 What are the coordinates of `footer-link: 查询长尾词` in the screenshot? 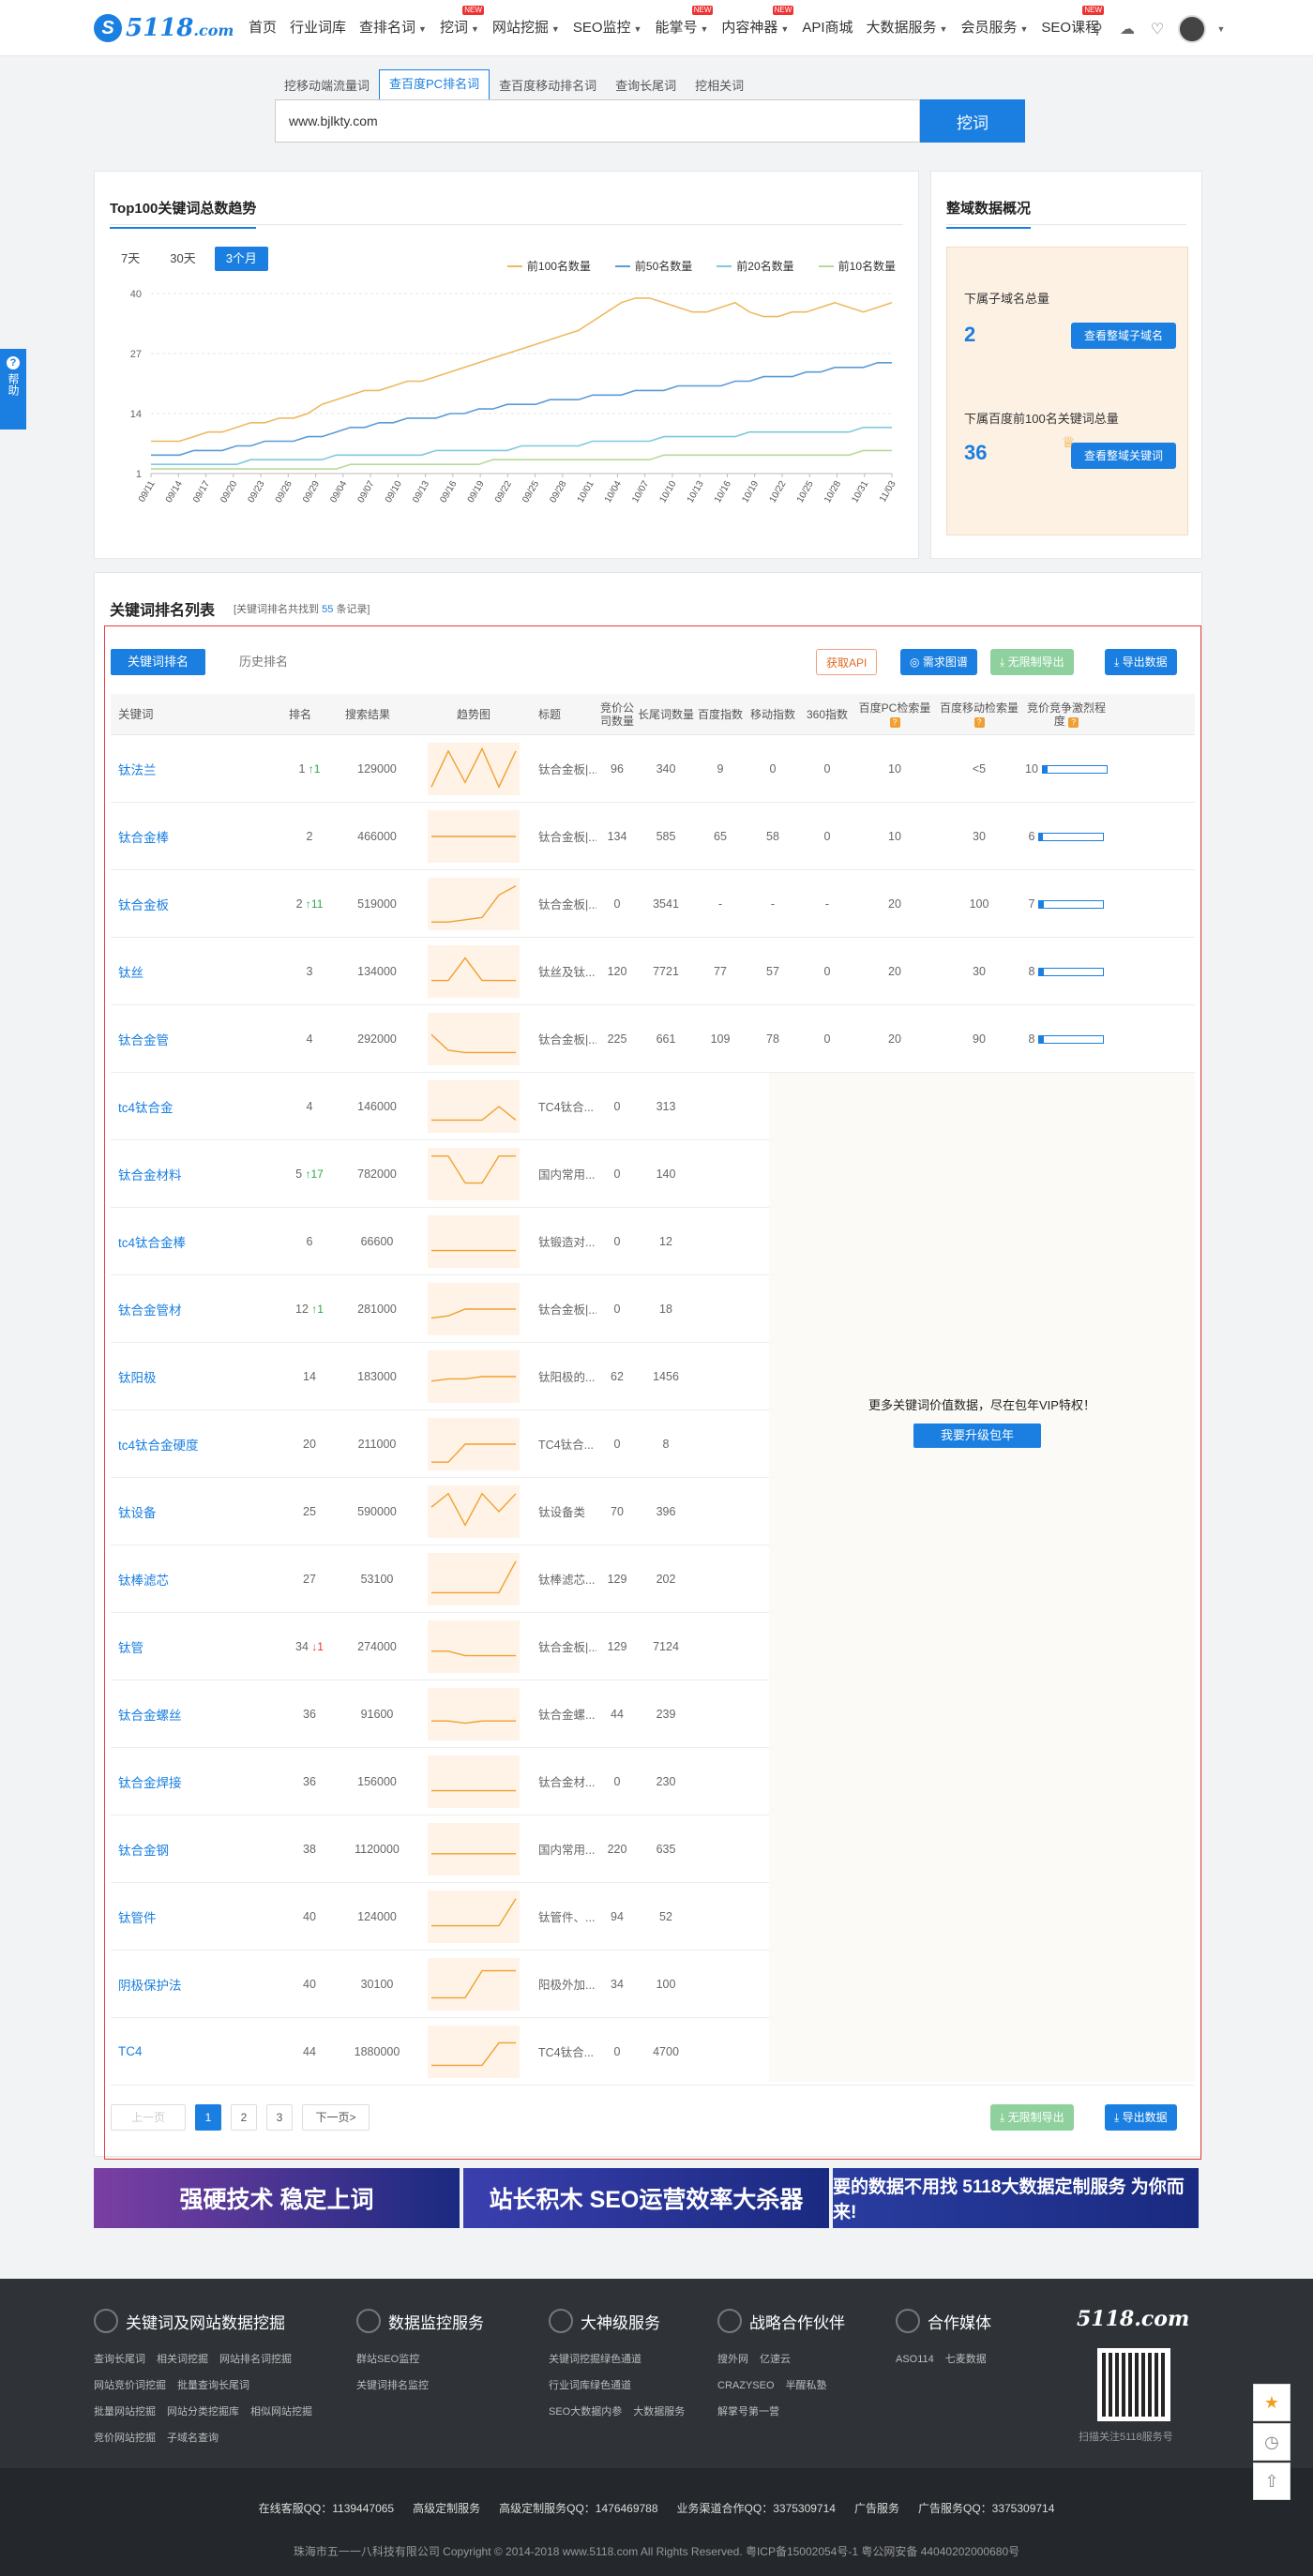 It's located at (119, 2359).